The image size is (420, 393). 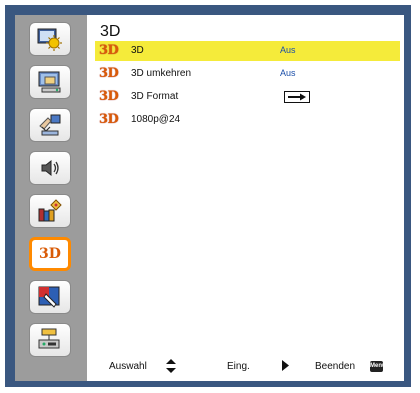 I want to click on menu-row-label: 3D umkehren, so click(x=161, y=73).